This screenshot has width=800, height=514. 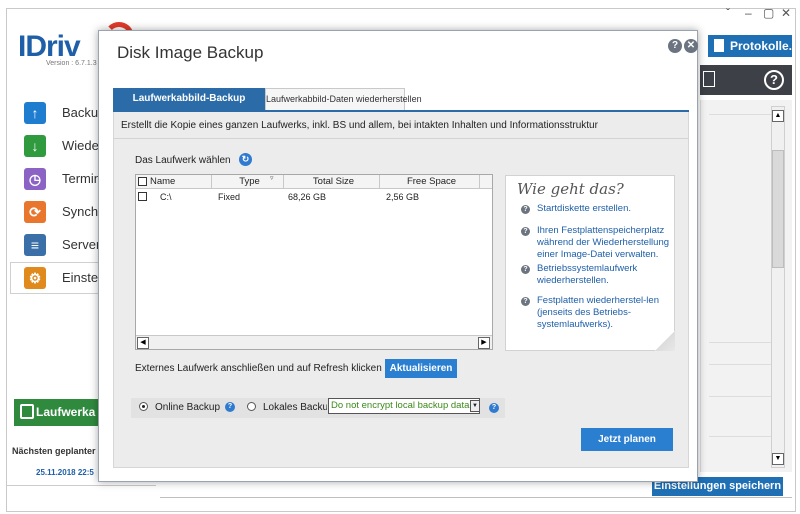 I want to click on tab-drive-image-backup: Laufwerkabbild-Backup, so click(x=189, y=99).